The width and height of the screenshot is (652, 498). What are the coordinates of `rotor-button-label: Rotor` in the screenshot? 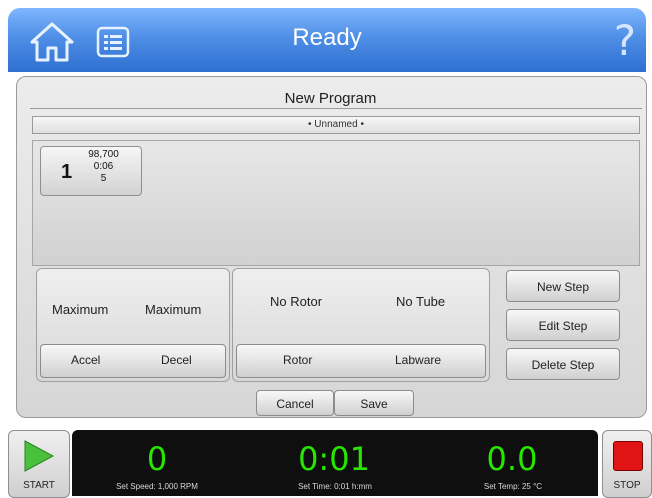 It's located at (298, 360).